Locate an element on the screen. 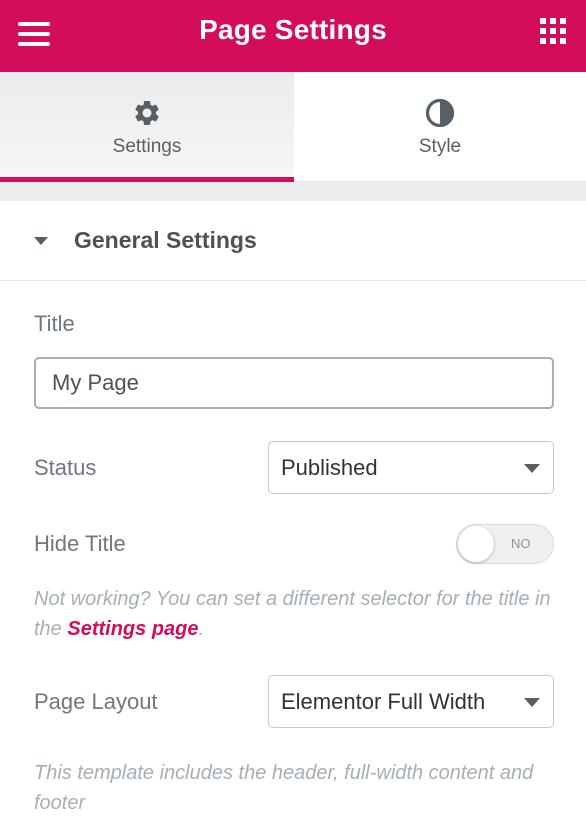 This screenshot has width=586, height=840. tab-settings-label: Settings is located at coordinates (147, 146).